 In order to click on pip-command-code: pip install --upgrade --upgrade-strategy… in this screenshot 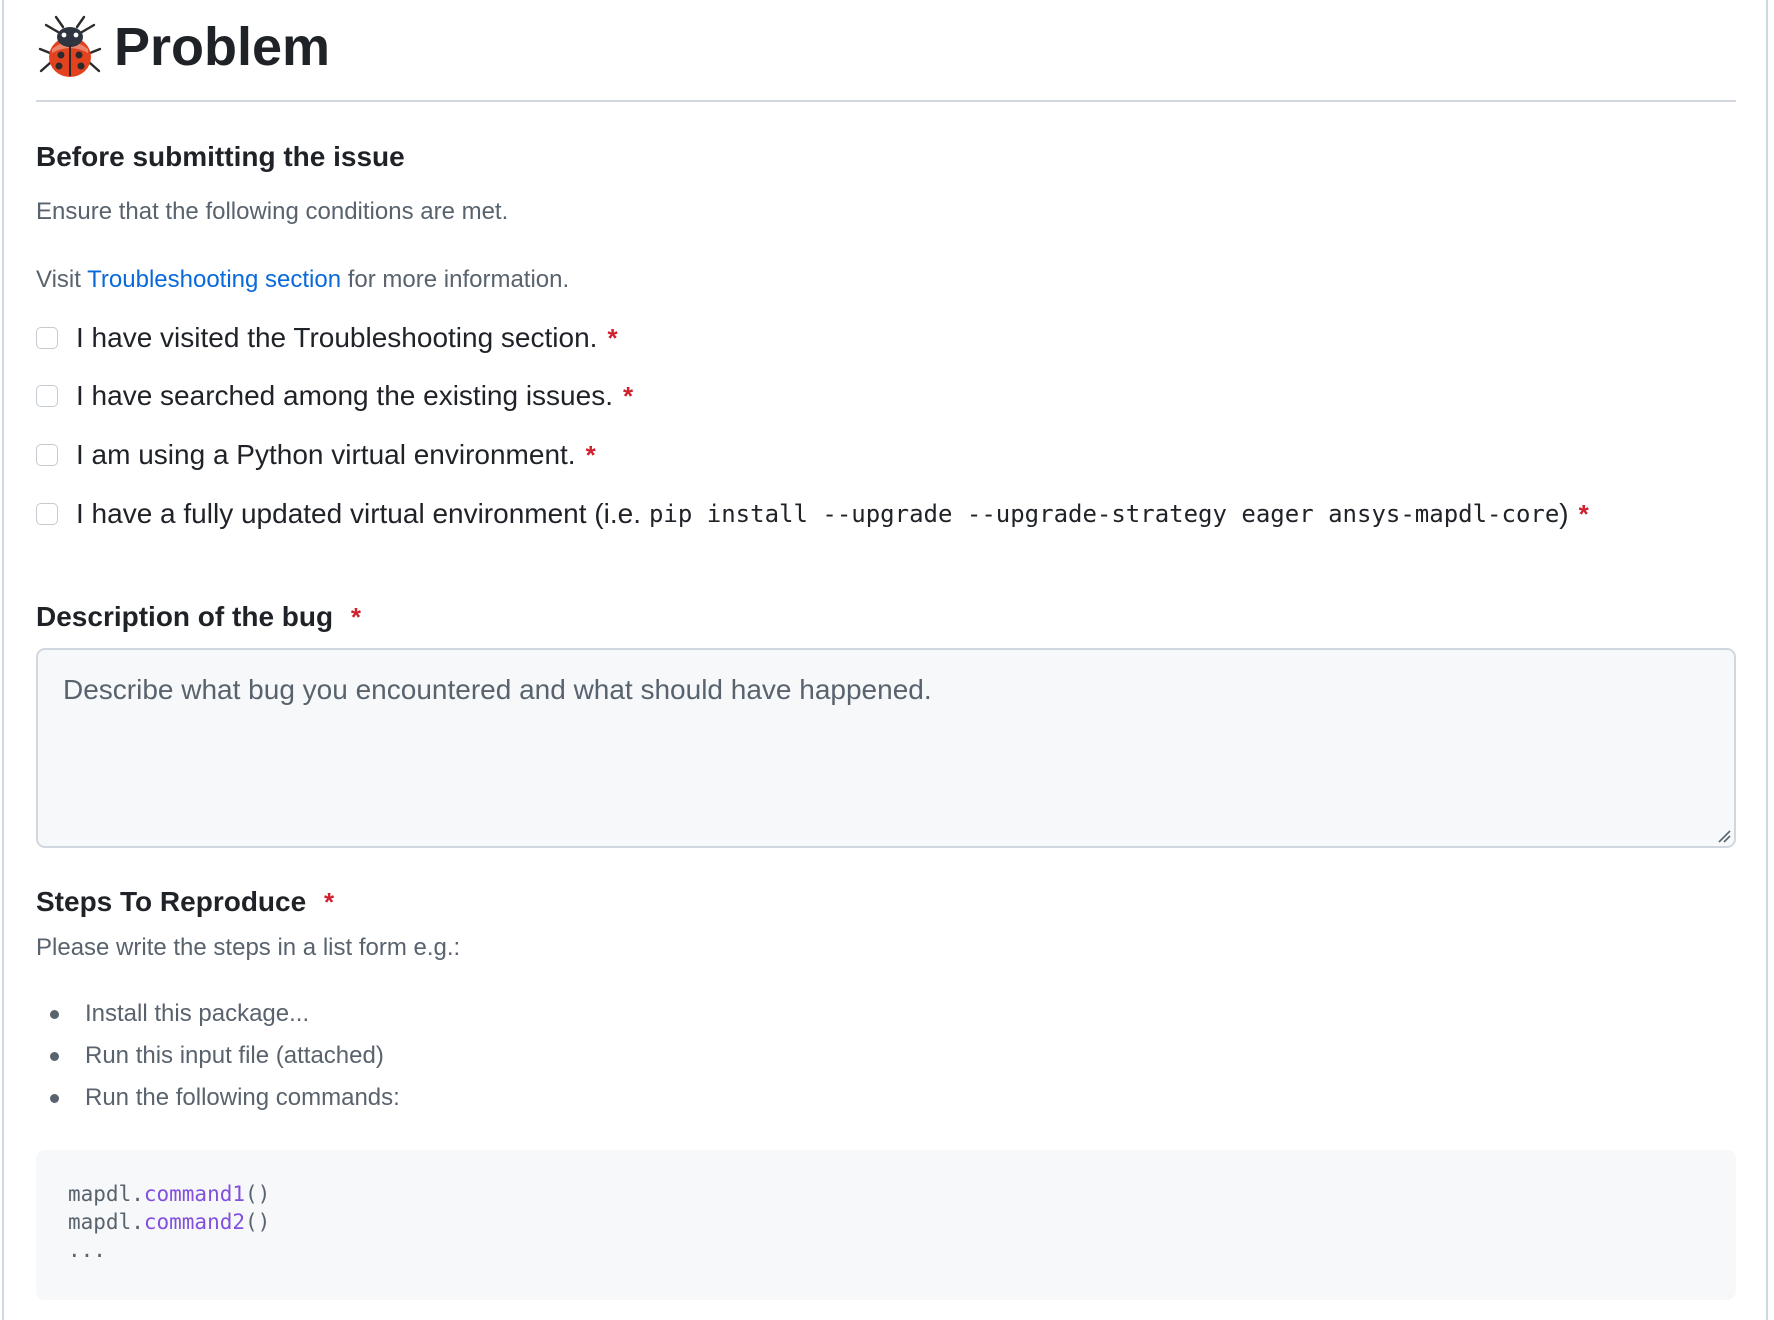, I will do `click(1104, 514)`.